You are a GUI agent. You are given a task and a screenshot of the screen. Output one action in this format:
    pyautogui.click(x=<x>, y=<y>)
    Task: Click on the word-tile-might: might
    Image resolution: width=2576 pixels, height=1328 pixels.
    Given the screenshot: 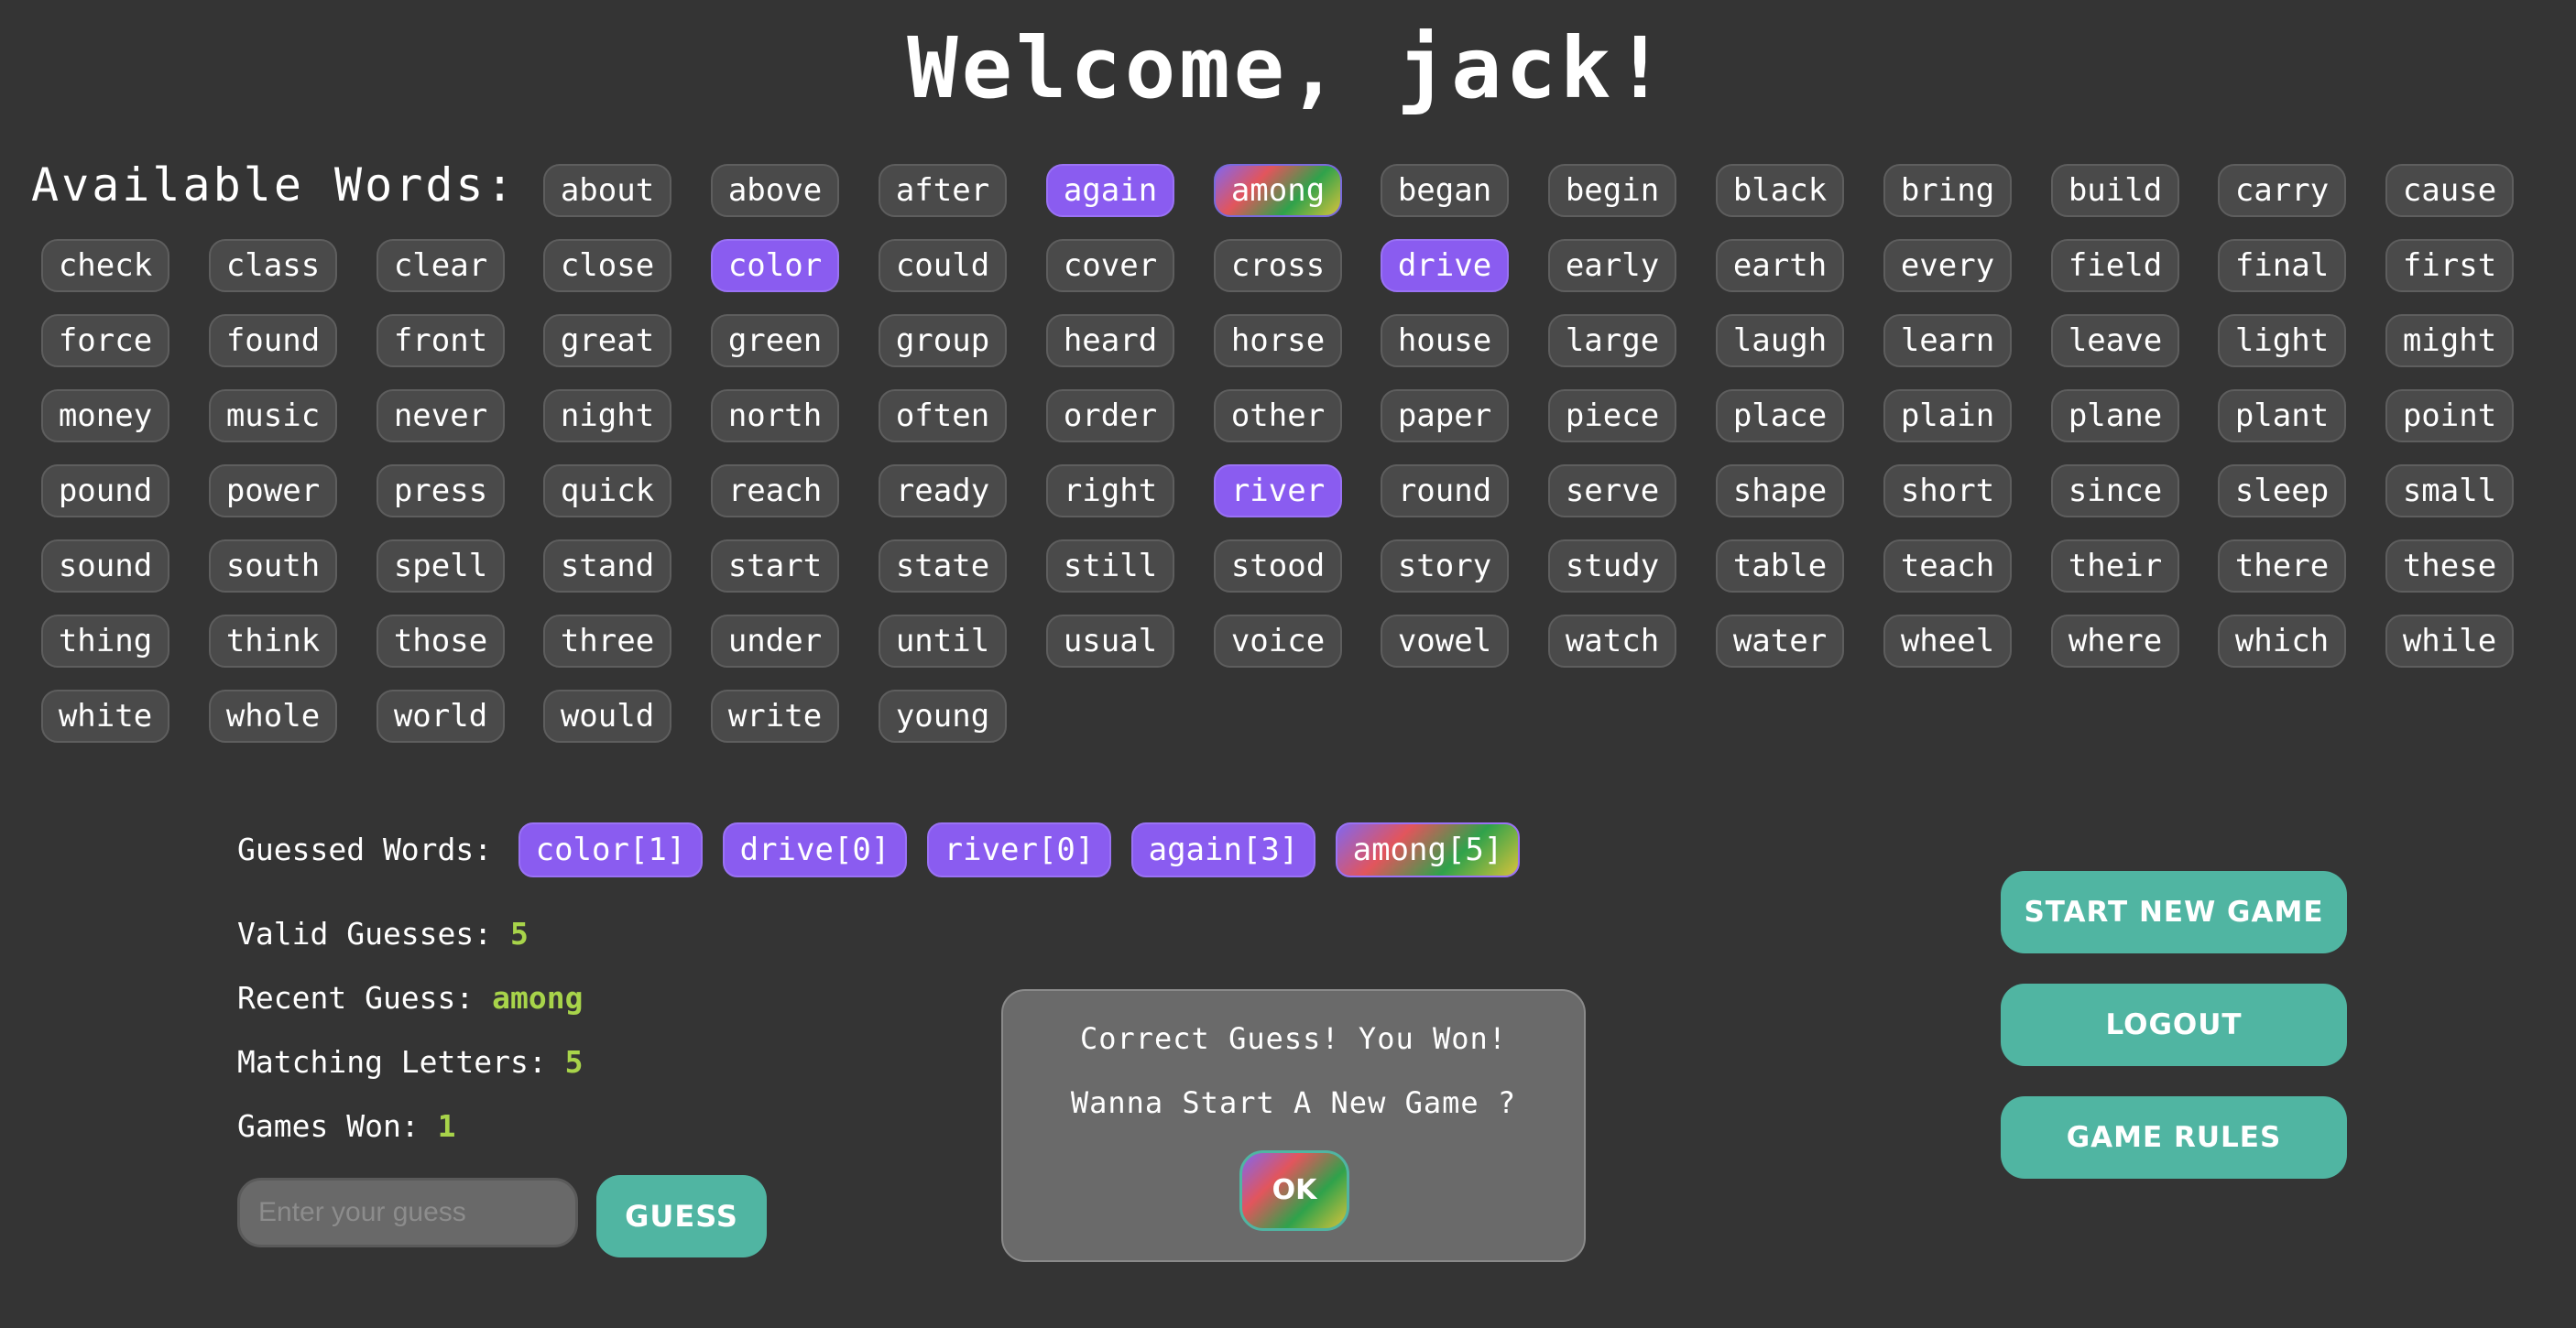 What is the action you would take?
    pyautogui.click(x=2450, y=340)
    